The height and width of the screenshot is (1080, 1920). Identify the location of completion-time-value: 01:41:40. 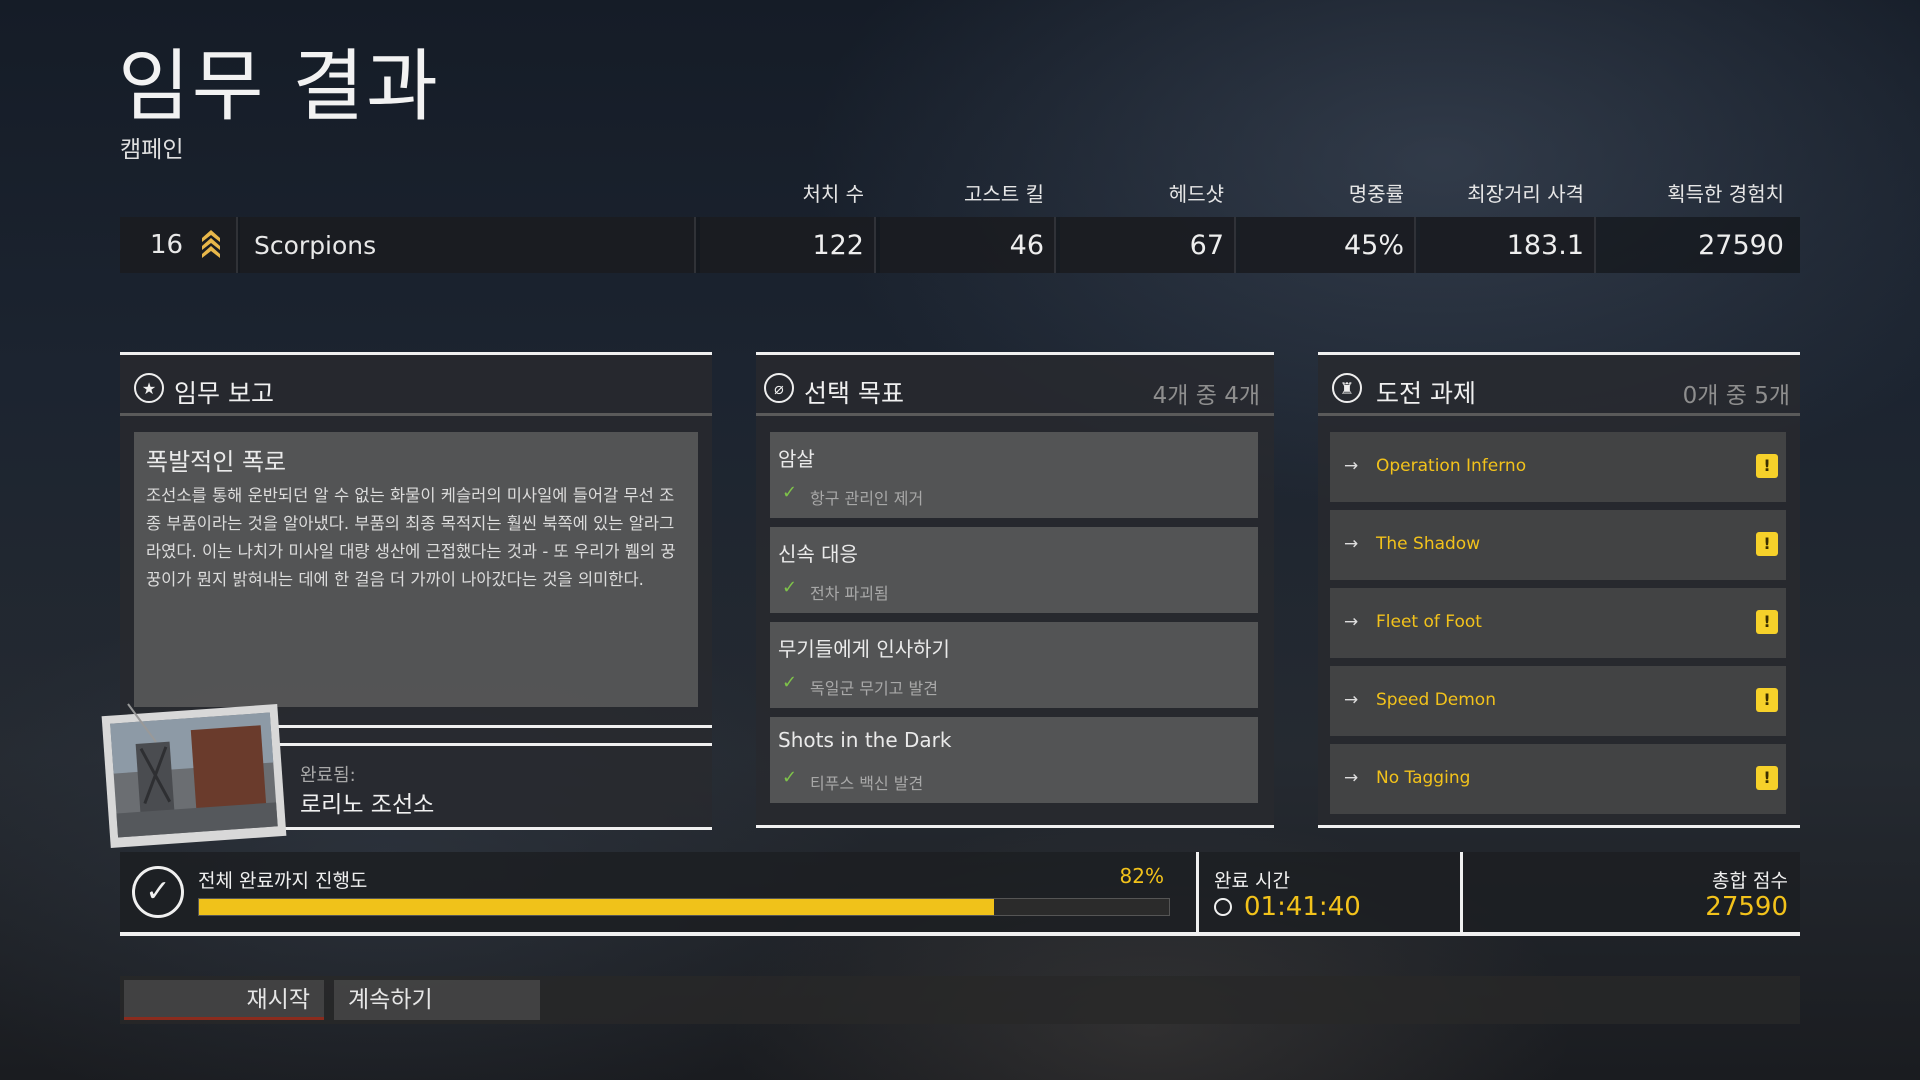
(1302, 907).